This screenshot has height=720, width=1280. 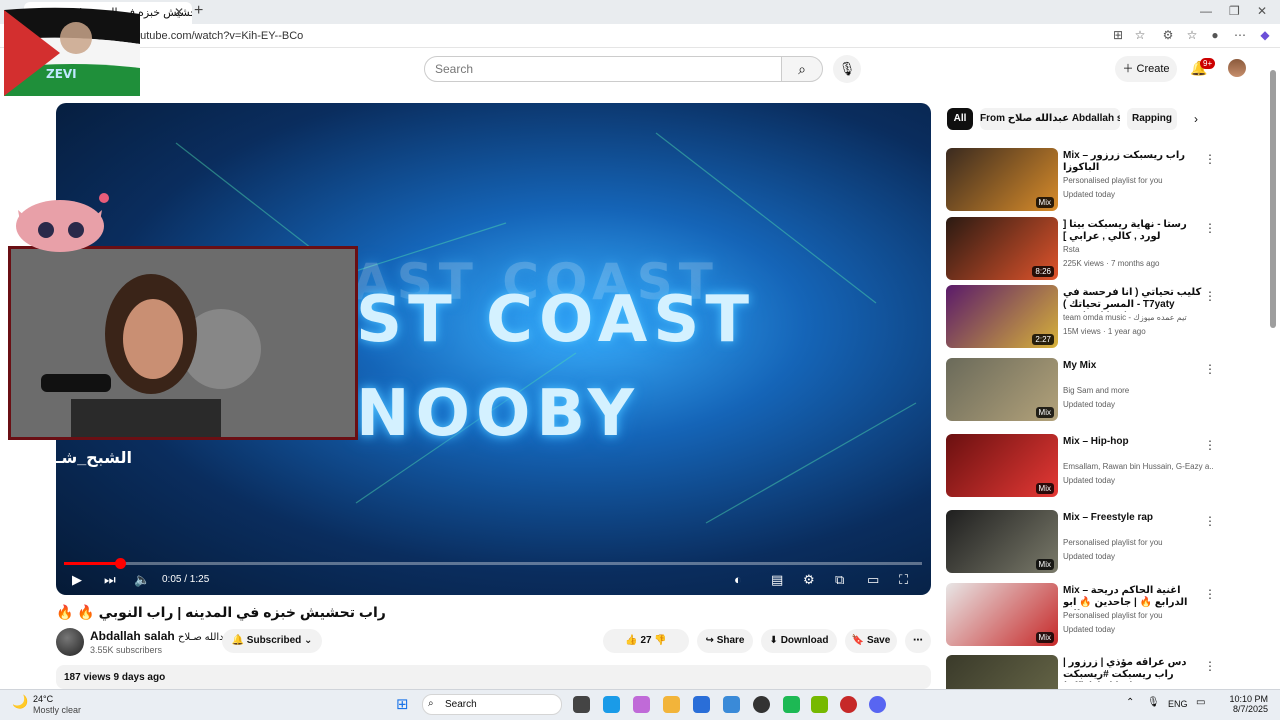 What do you see at coordinates (632, 640) in the screenshot?
I see `like-icon: 👍` at bounding box center [632, 640].